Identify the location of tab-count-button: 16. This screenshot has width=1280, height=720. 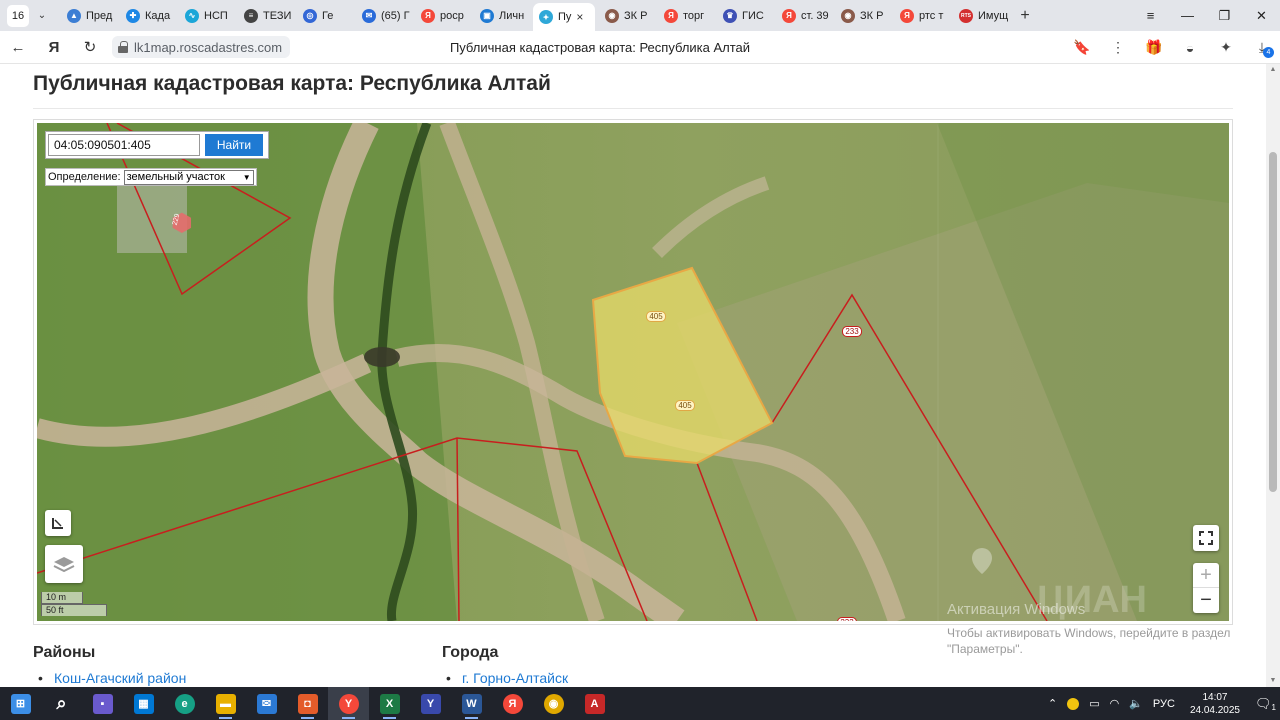
(18, 15).